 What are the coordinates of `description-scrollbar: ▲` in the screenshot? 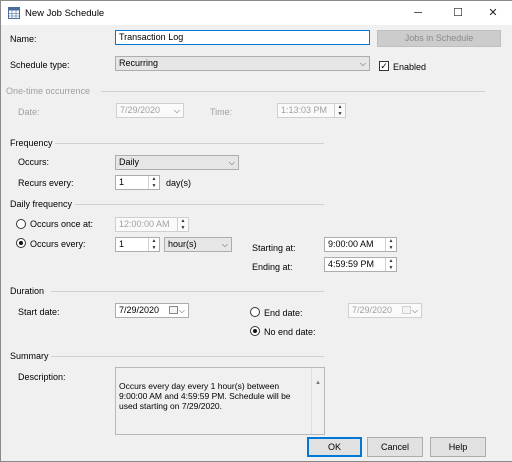 It's located at (317, 401).